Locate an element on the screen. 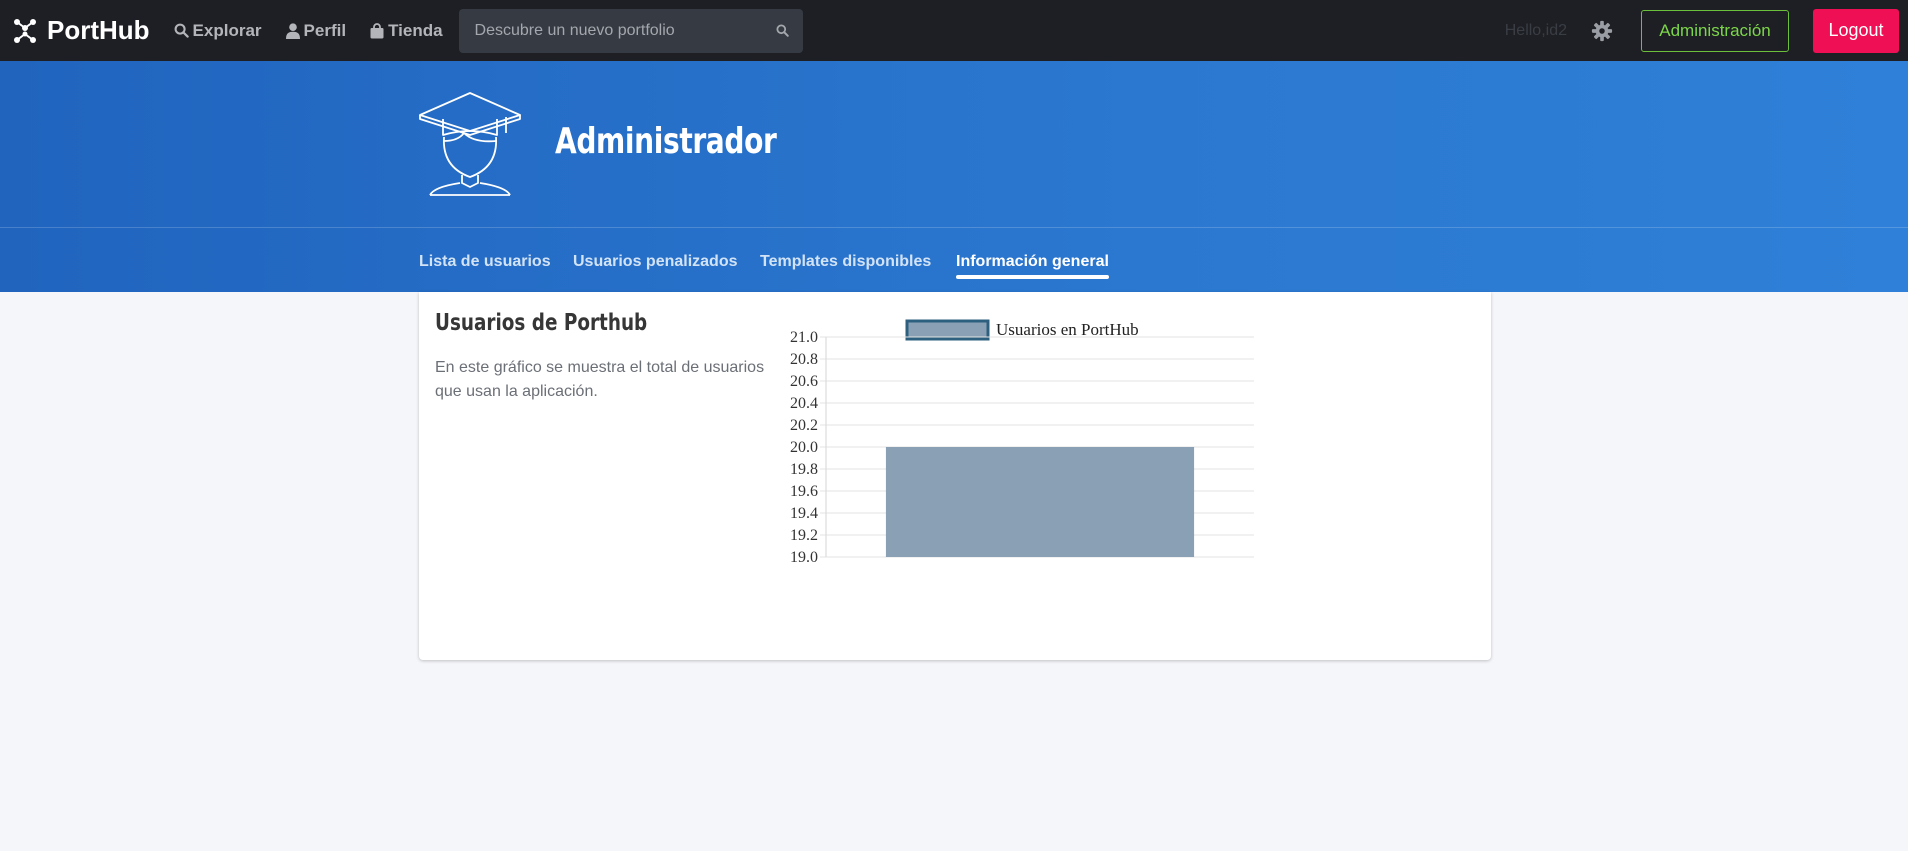 The width and height of the screenshot is (1908, 851). y-tick-label: 20.2 is located at coordinates (804, 425).